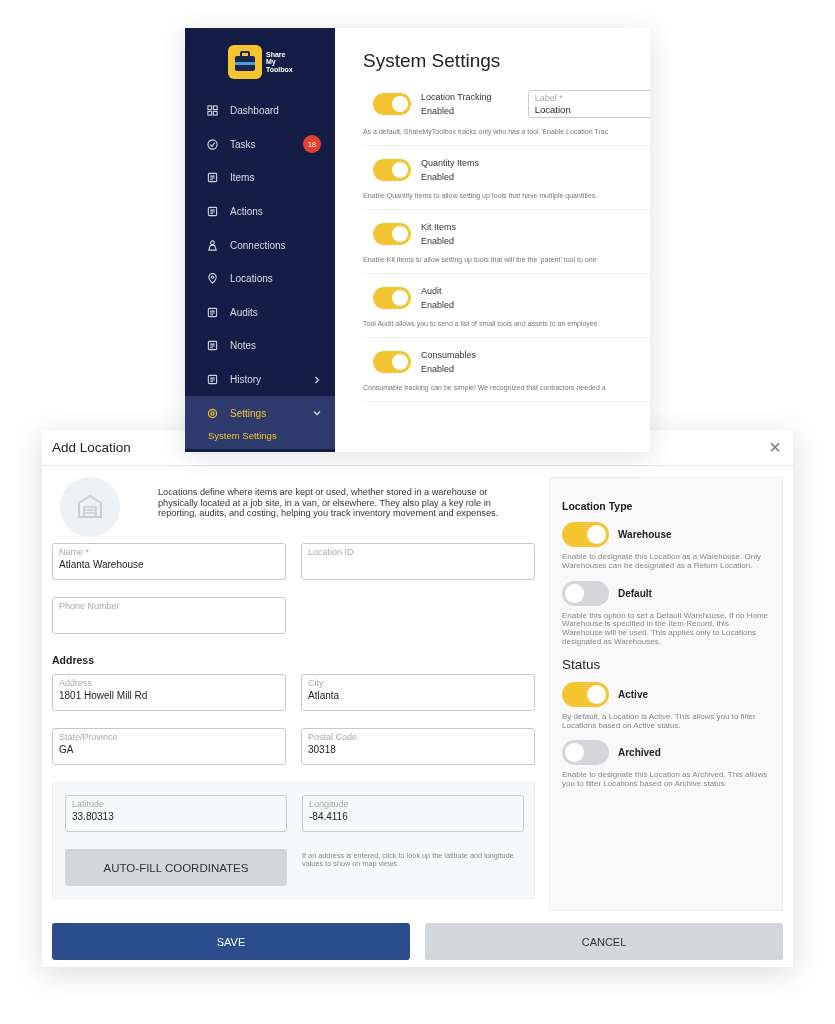  What do you see at coordinates (212, 413) in the screenshot?
I see `gear-icon` at bounding box center [212, 413].